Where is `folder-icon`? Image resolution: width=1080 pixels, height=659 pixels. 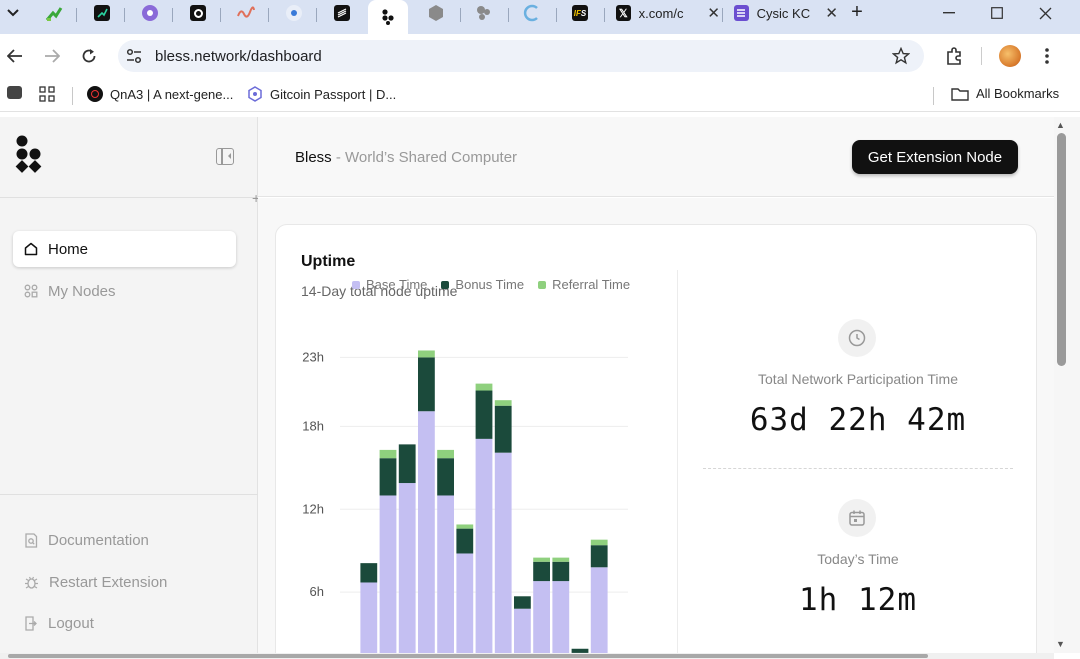
folder-icon is located at coordinates (960, 94).